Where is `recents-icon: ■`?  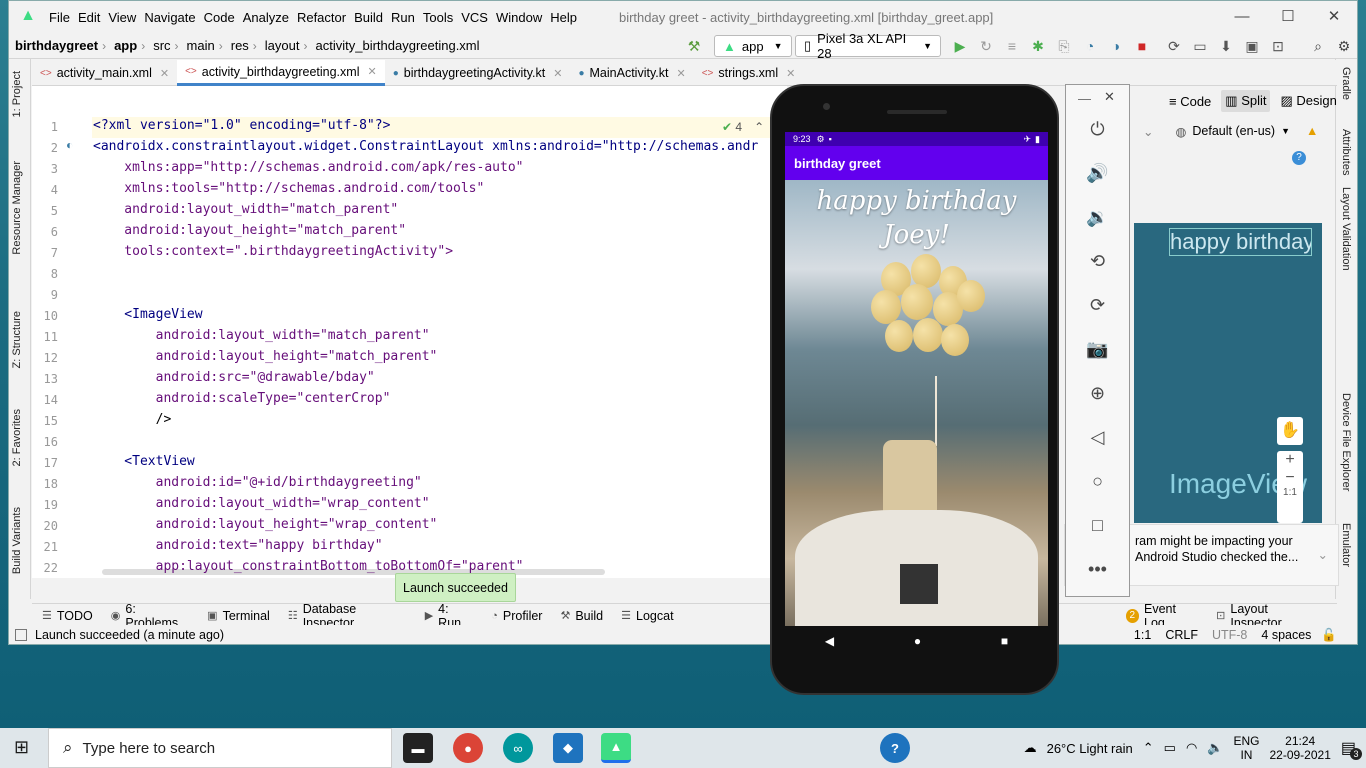
recents-icon: ■ is located at coordinates (1004, 641).